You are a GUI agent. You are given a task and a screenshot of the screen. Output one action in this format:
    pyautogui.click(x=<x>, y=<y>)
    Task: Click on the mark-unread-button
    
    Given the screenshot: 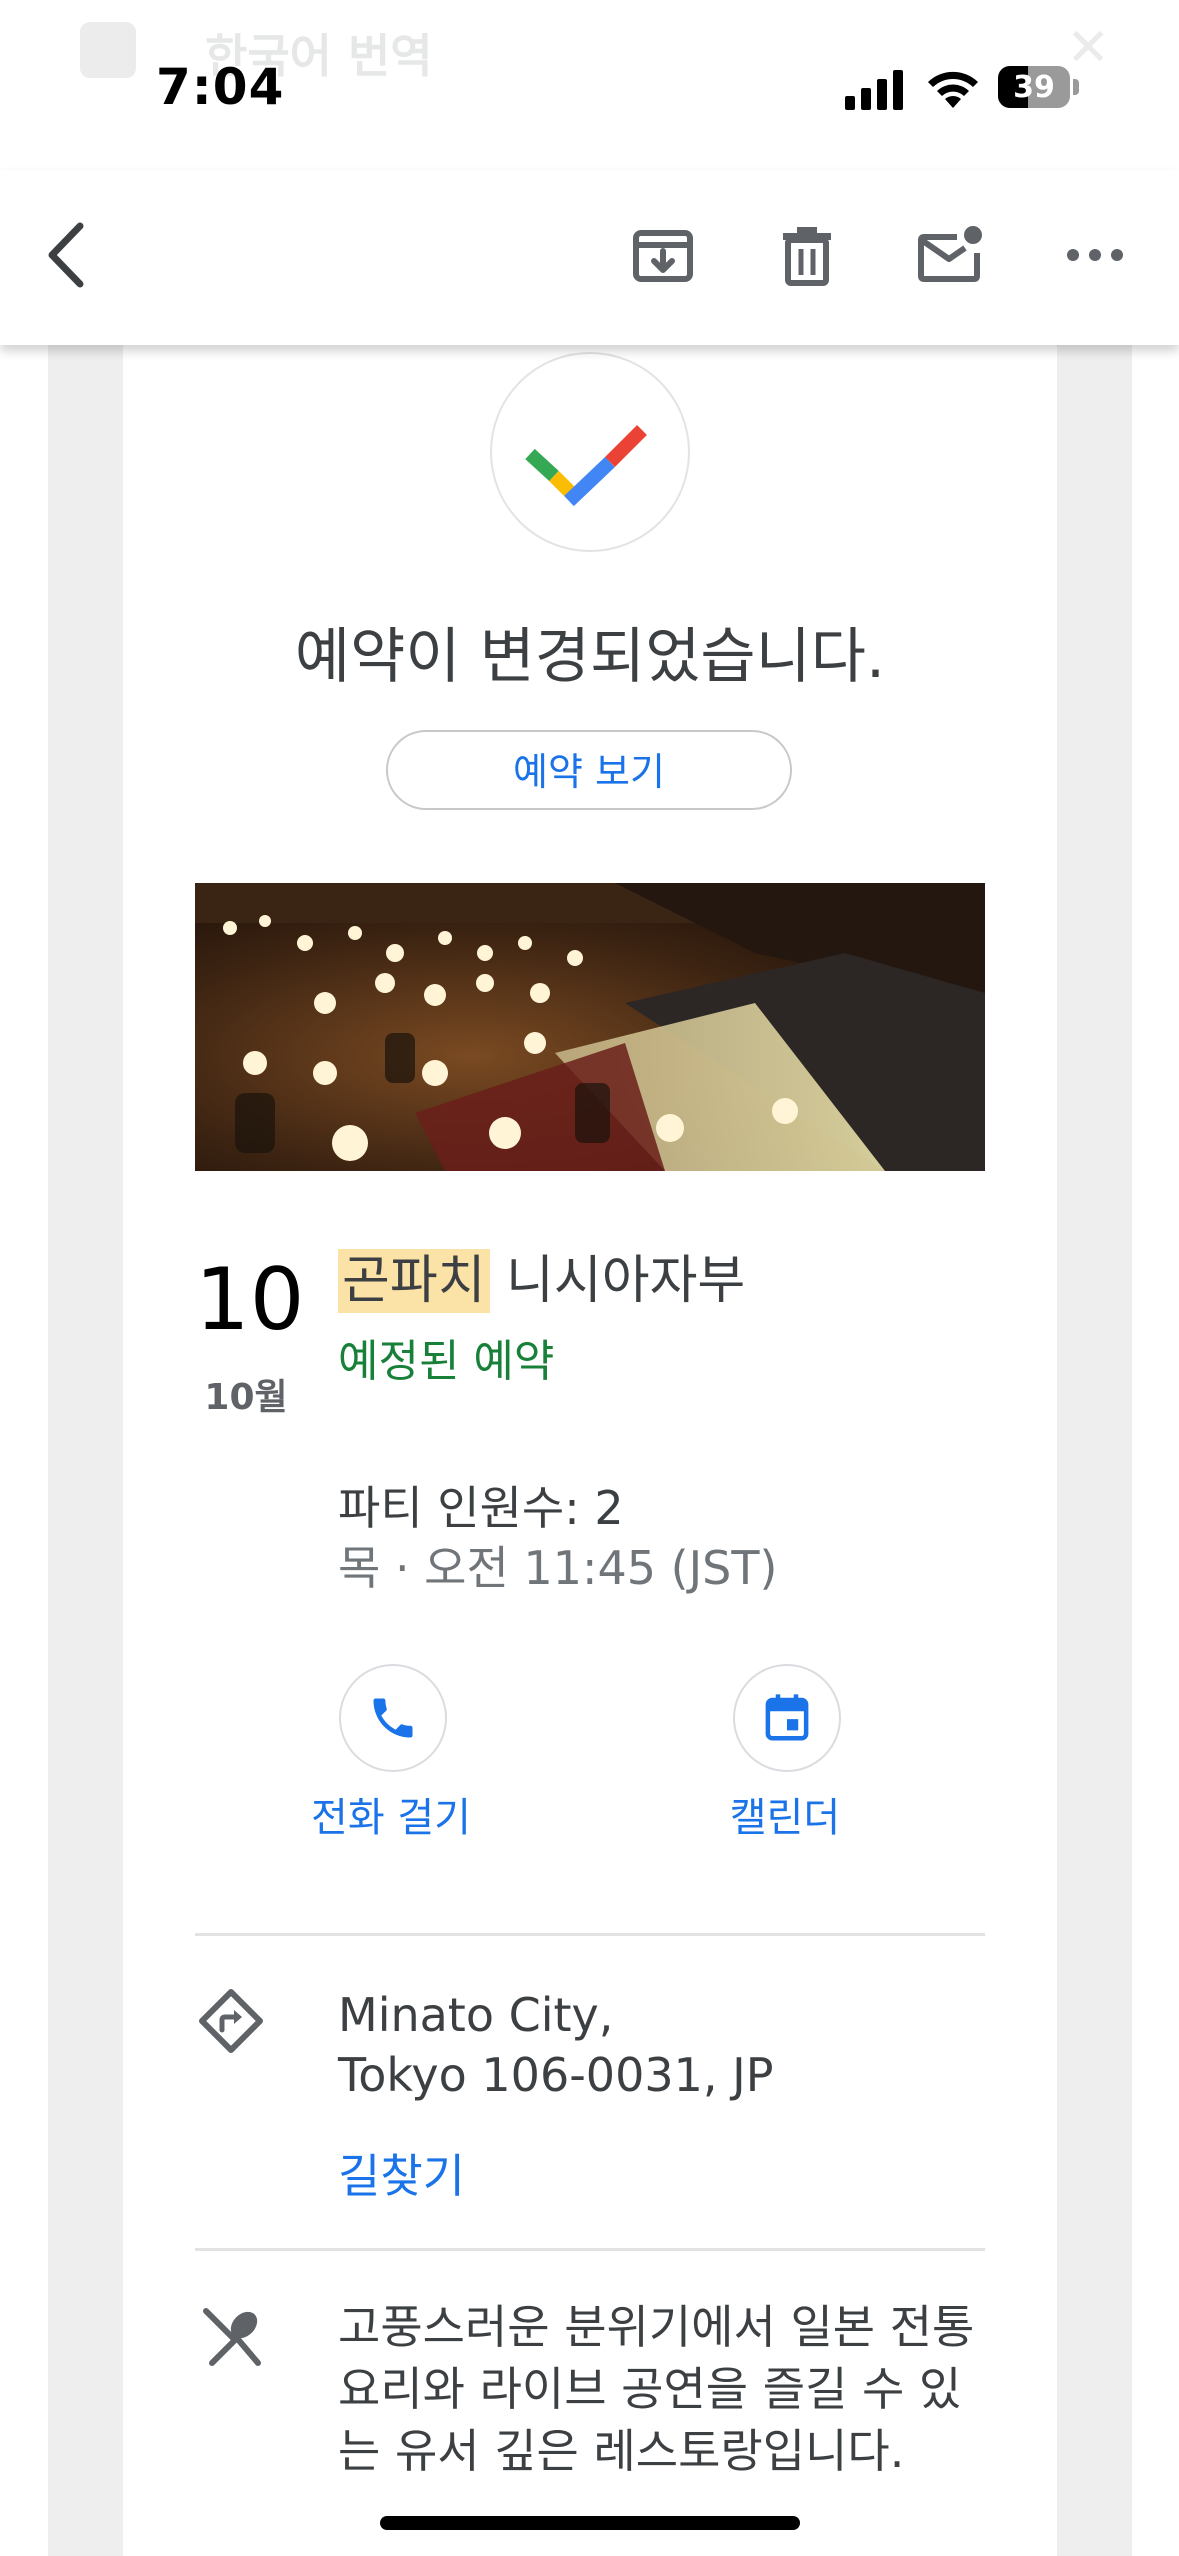 What is the action you would take?
    pyautogui.click(x=951, y=255)
    